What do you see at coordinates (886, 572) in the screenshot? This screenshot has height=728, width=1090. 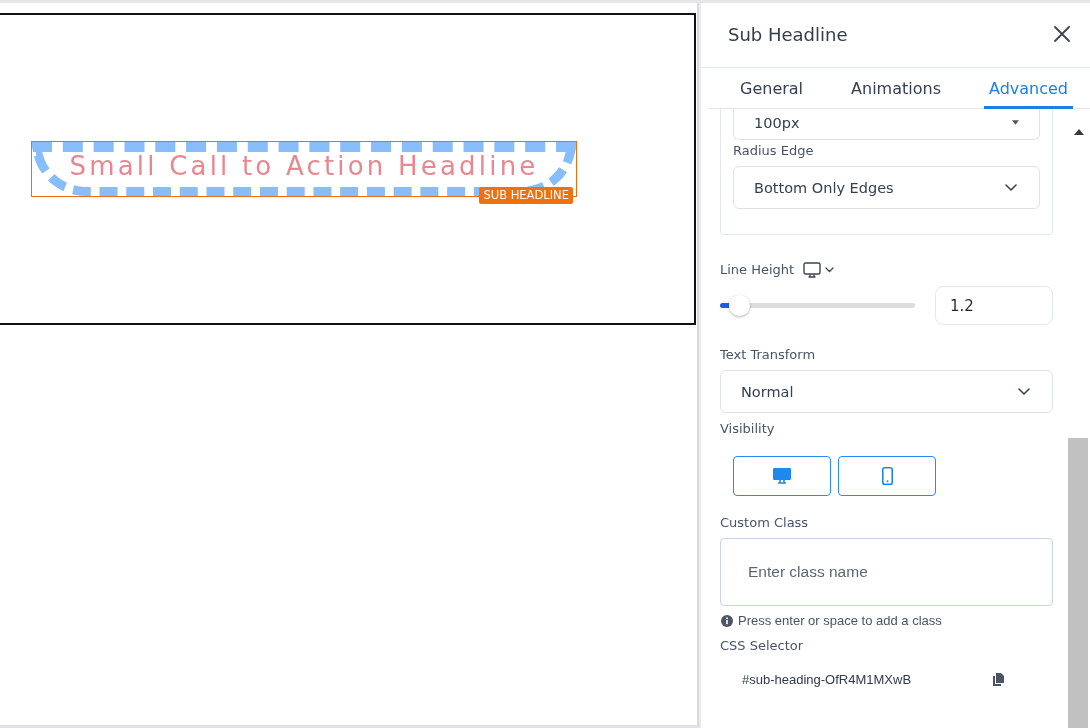 I see `class-name-input: Enter class name` at bounding box center [886, 572].